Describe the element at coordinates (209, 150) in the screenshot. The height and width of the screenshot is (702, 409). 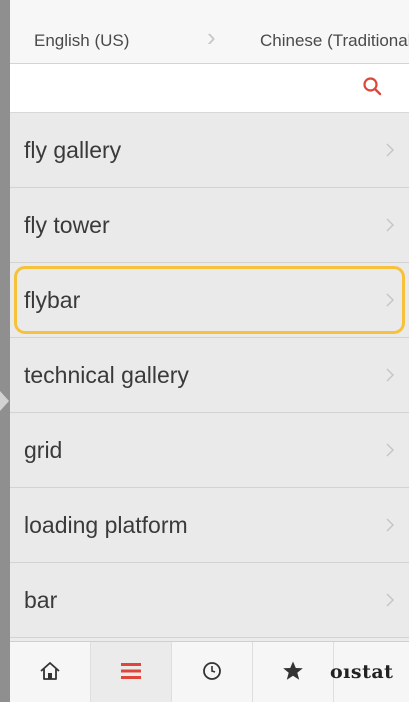
I see `list-item: fly gallery` at that location.